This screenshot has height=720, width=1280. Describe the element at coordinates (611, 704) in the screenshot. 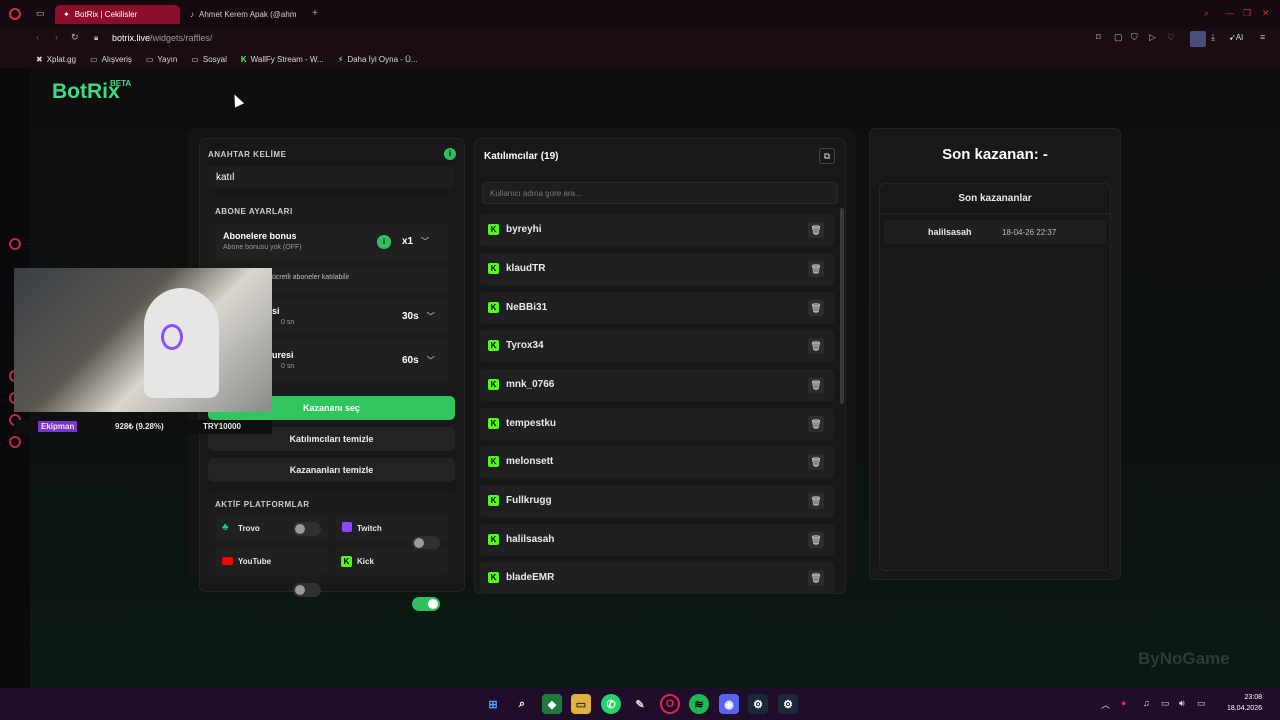

I see `whatsapp-icon: ✆` at that location.